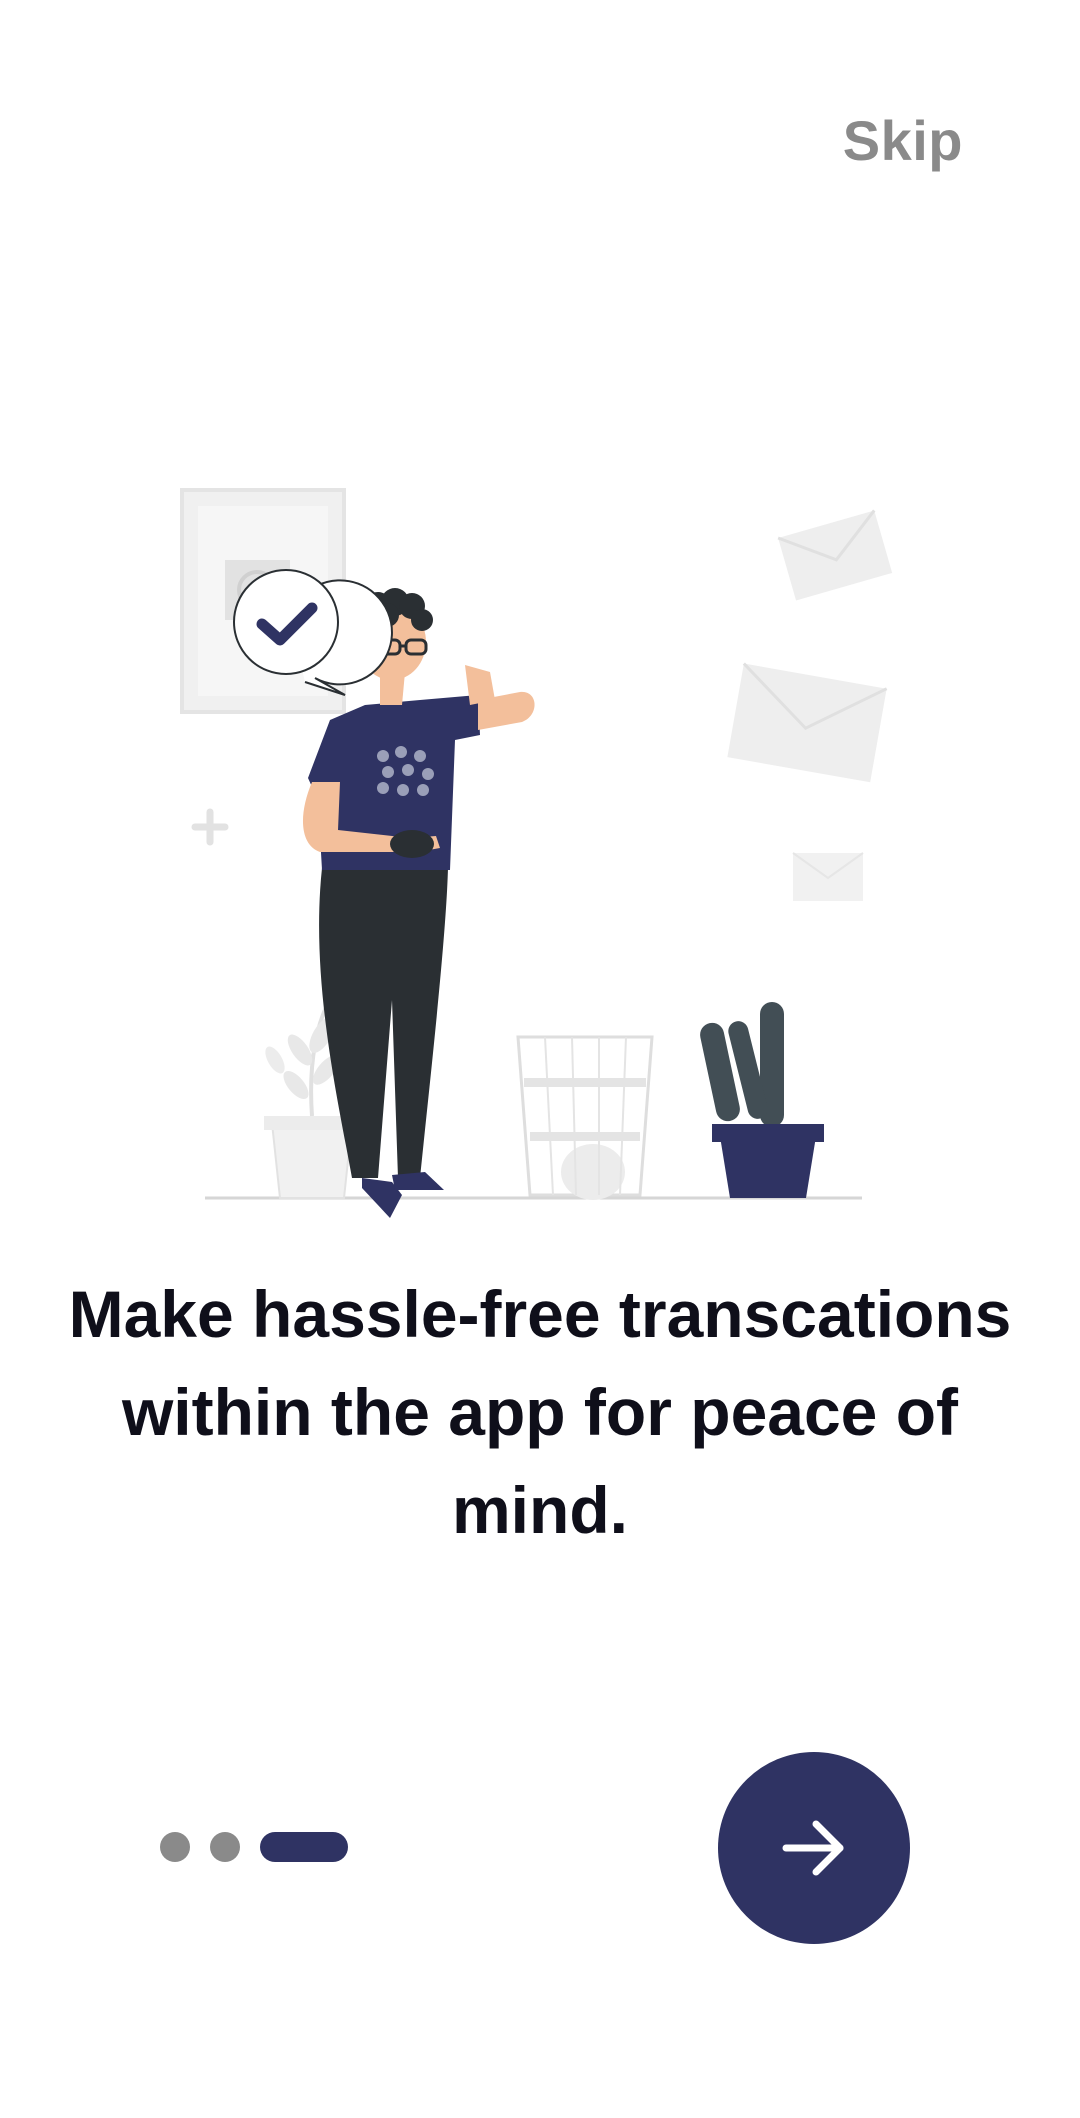 Image resolution: width=1080 pixels, height=2118 pixels. I want to click on headline-line: within the app for peace of, so click(540, 1412).